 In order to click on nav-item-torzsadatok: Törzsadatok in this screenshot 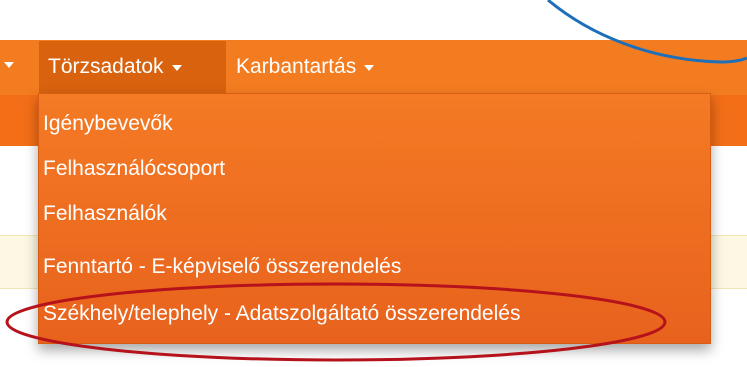, I will do `click(132, 67)`.